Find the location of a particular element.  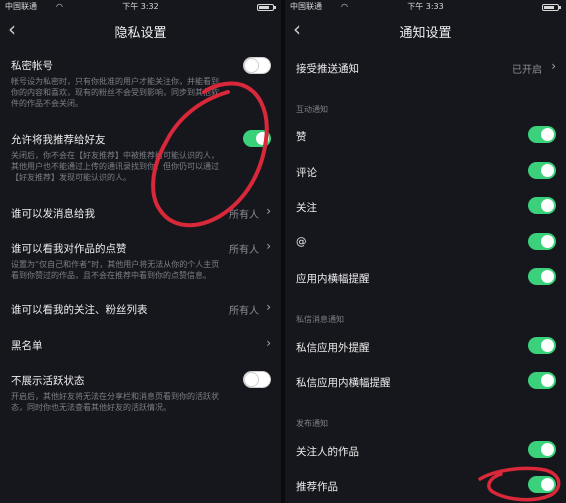

status-bar: 中国联通 ◠ 下午 3:32 is located at coordinates (140, 7).